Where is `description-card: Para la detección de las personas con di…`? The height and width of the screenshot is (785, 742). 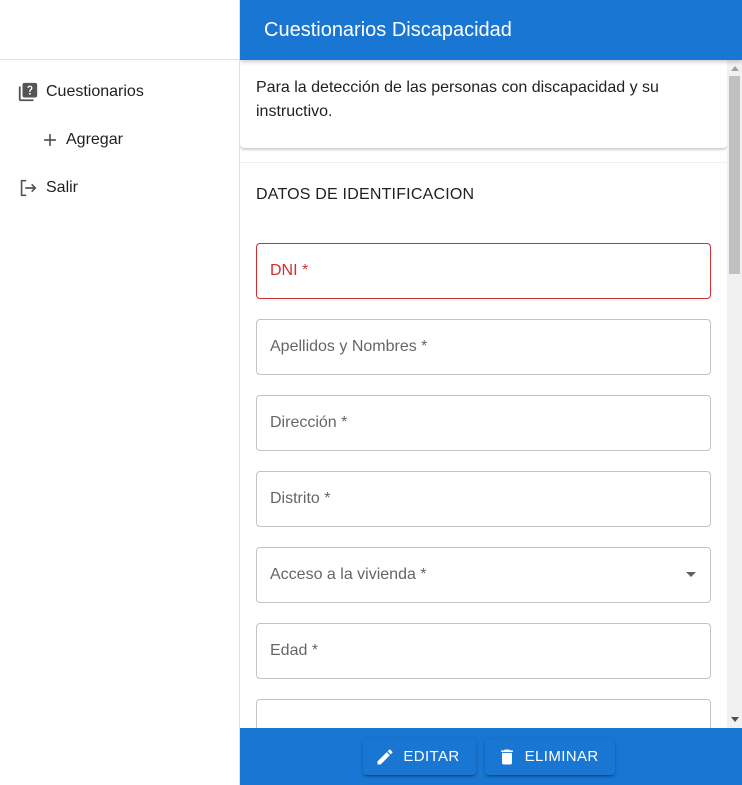
description-card: Para la detección de las personas con di… is located at coordinates (483, 104).